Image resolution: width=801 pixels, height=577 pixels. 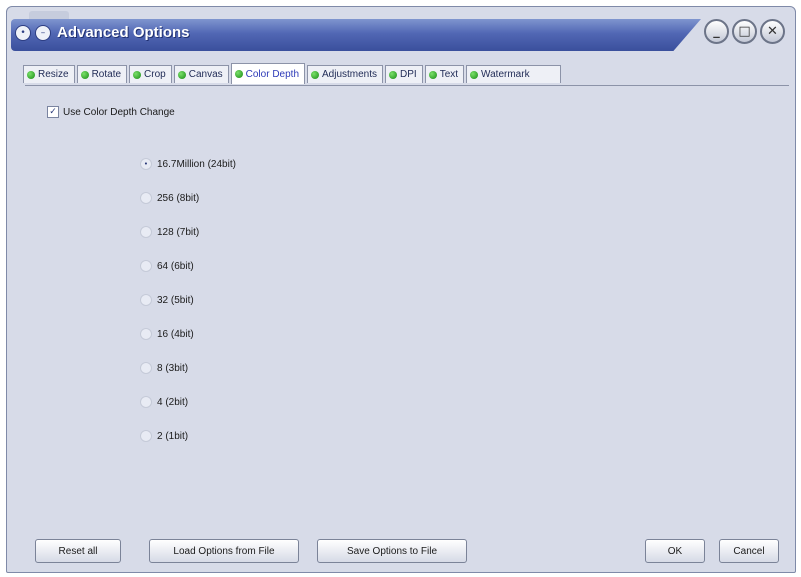 I want to click on window-controls: _ □ ✕, so click(x=744, y=31).